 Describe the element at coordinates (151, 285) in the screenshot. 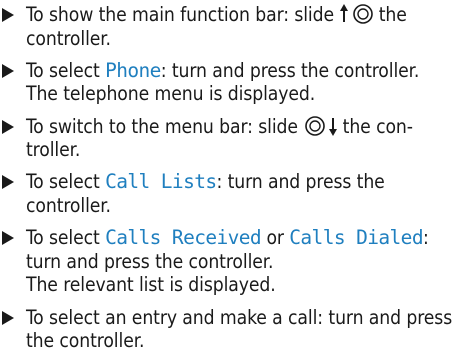

I see `step-text: The relevant list is displayed.` at that location.